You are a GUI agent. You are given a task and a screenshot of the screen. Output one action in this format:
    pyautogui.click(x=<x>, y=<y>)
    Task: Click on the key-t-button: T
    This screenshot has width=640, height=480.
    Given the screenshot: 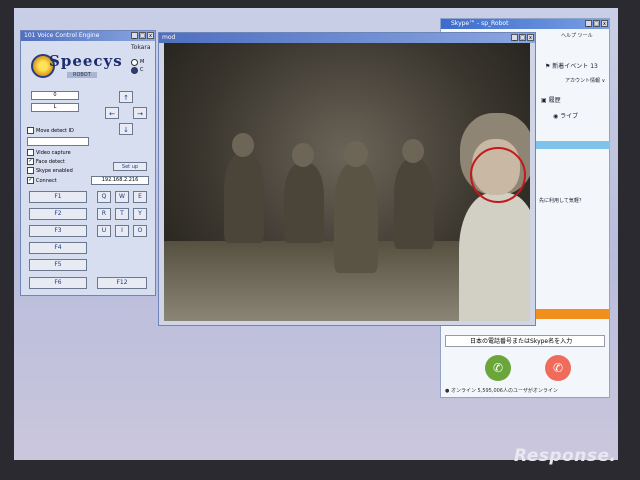 What is the action you would take?
    pyautogui.click(x=122, y=214)
    